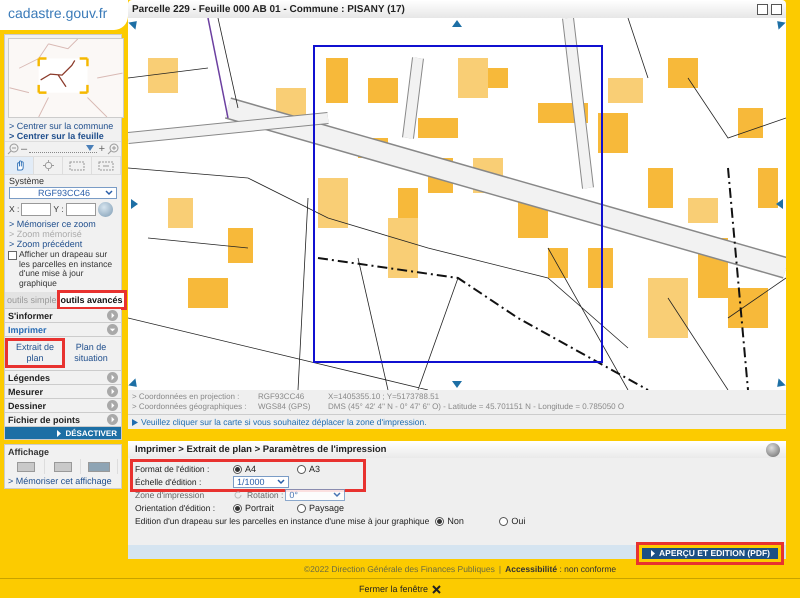 The height and width of the screenshot is (598, 800). Describe the element at coordinates (135, 422) in the screenshot. I see `play-icon` at that location.